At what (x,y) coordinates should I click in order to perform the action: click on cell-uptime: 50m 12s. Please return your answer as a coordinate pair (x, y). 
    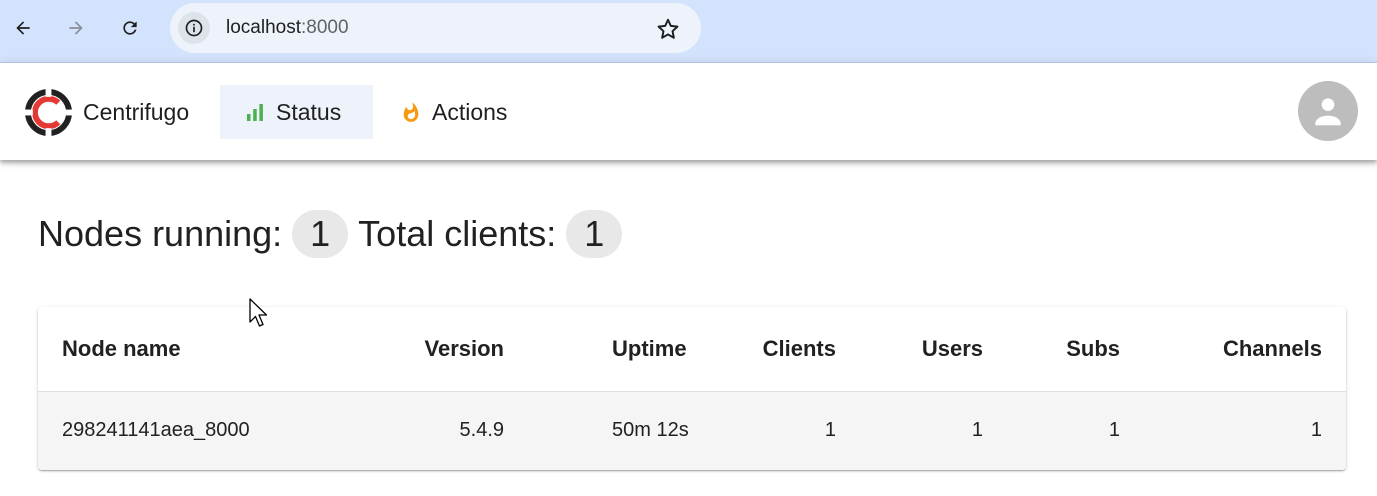
    Looking at the image, I should click on (611, 430).